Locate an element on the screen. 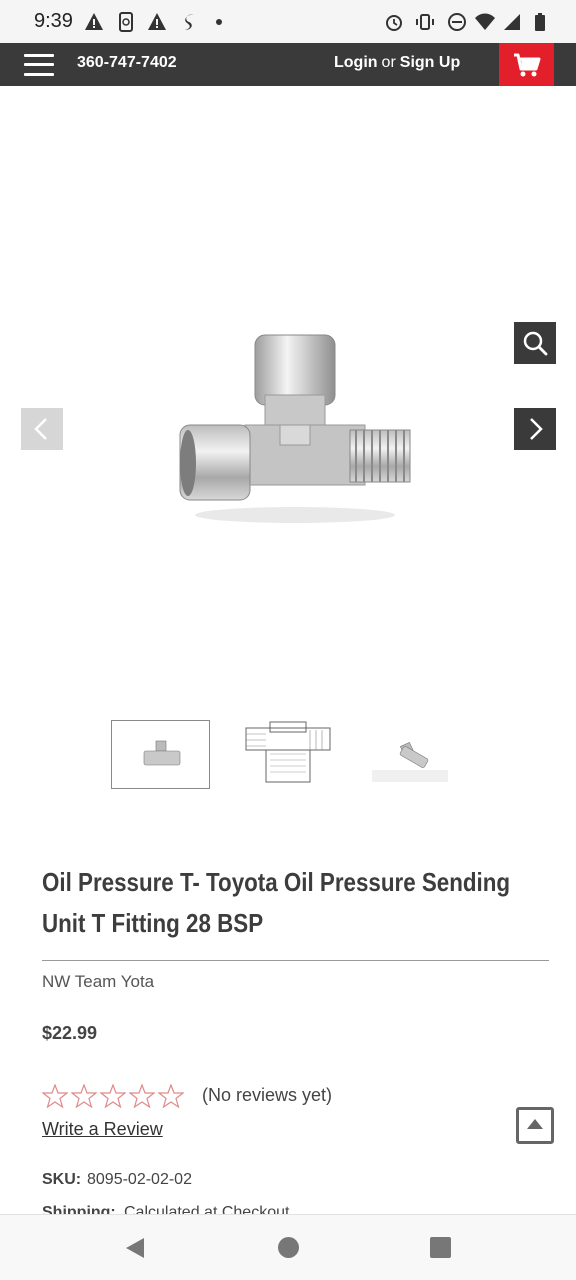 The image size is (576, 1280). app-notification-icon is located at coordinates (189, 22).